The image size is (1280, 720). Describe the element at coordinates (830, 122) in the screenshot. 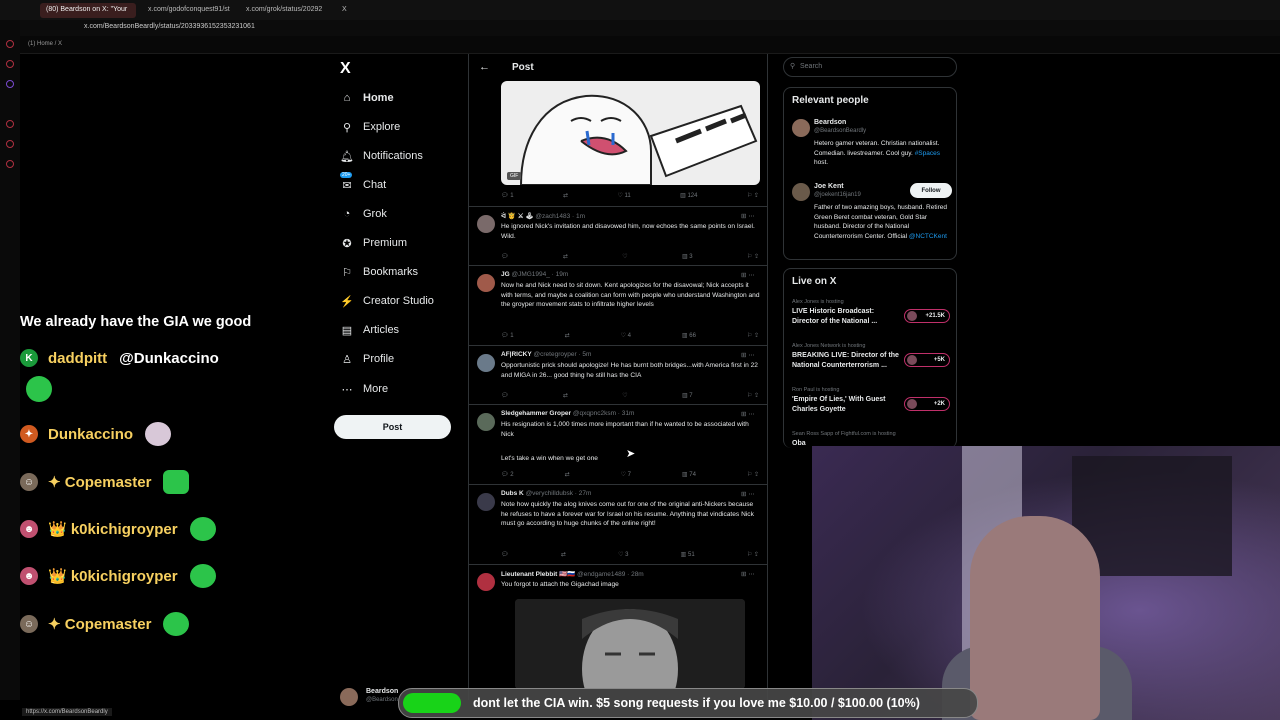

I see `person-name: Beardson` at that location.